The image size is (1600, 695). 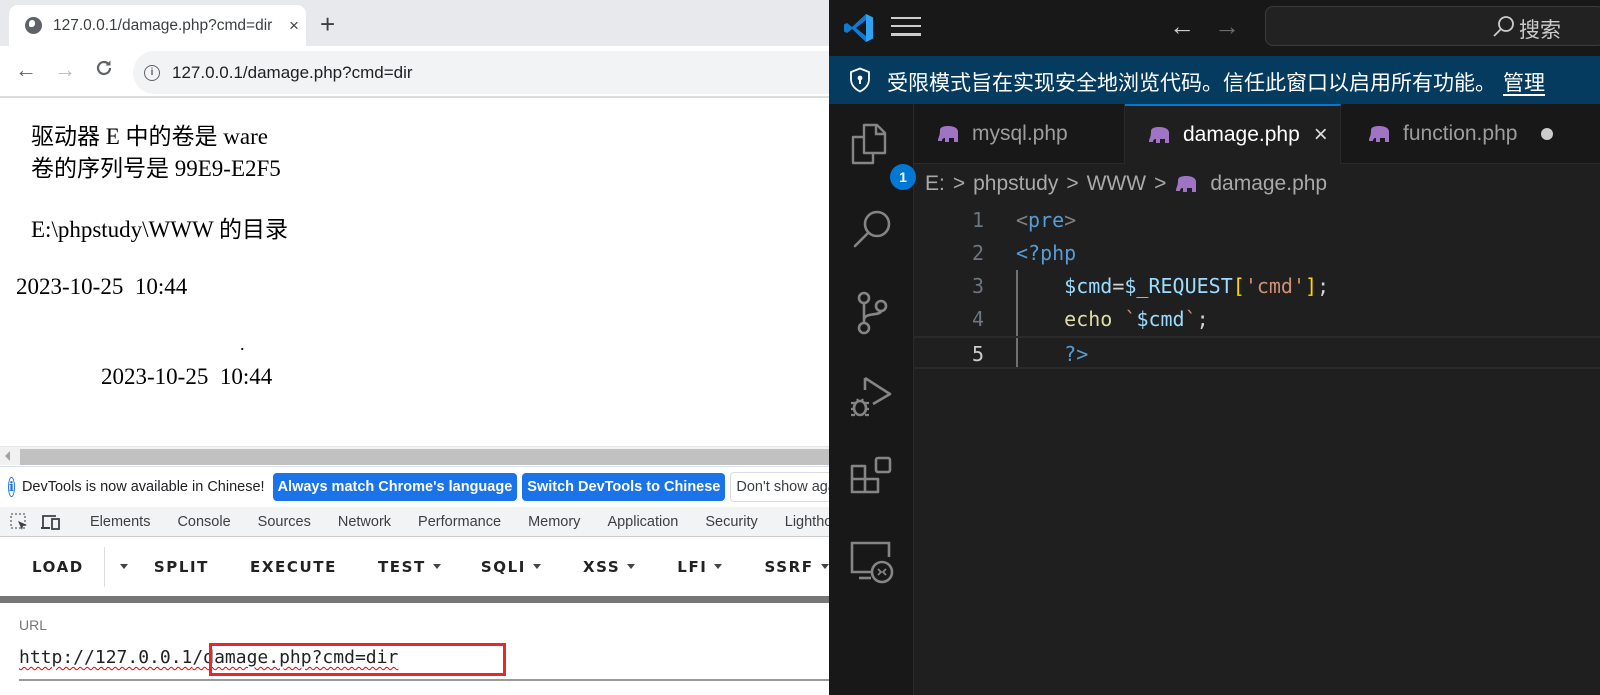 What do you see at coordinates (1238, 286) in the screenshot?
I see `code-token: [` at bounding box center [1238, 286].